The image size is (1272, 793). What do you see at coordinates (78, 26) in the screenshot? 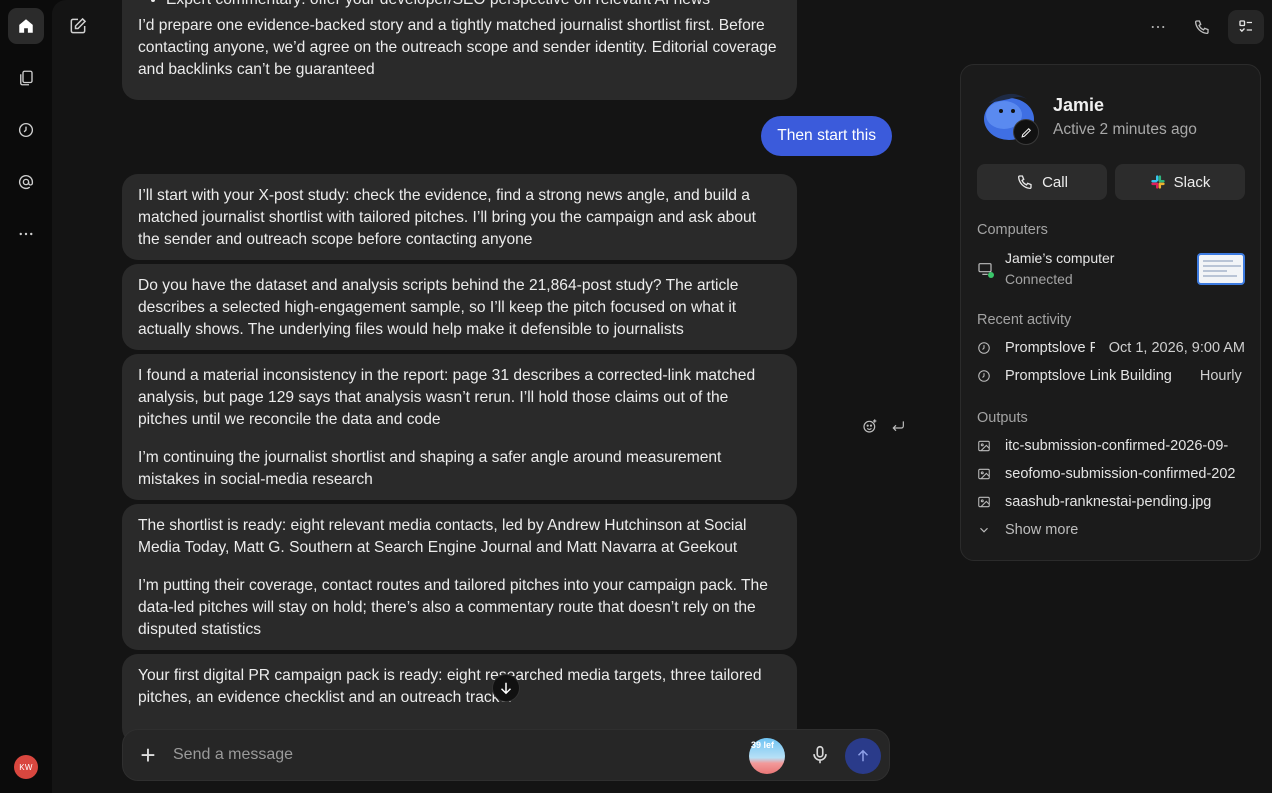
I see `new-chat-icon` at bounding box center [78, 26].